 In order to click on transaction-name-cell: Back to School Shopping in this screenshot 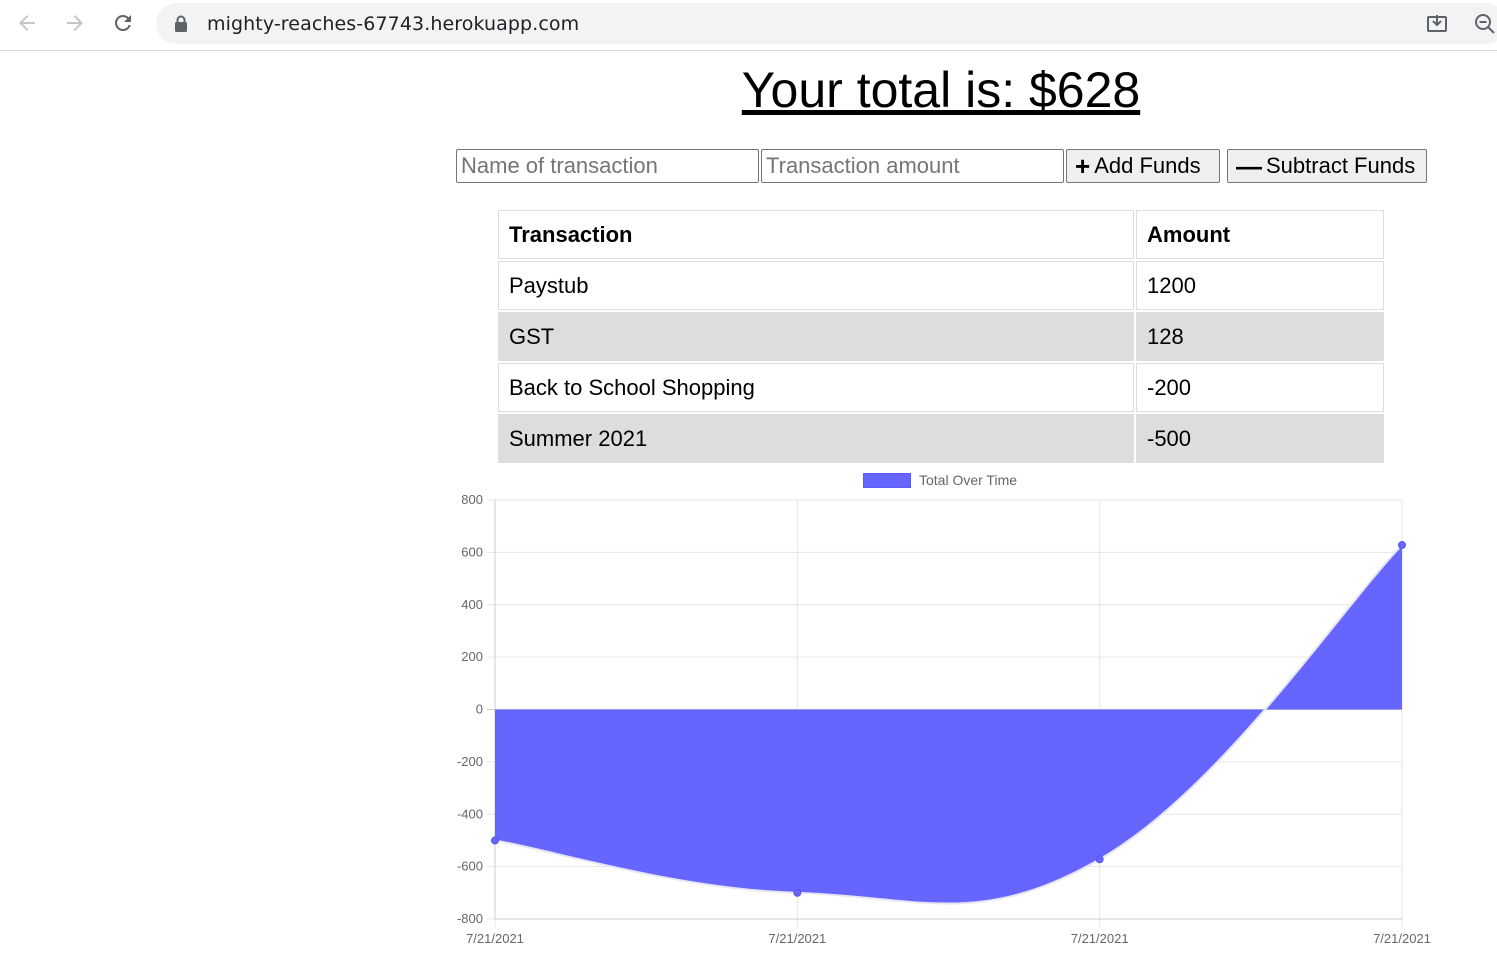, I will do `click(816, 387)`.